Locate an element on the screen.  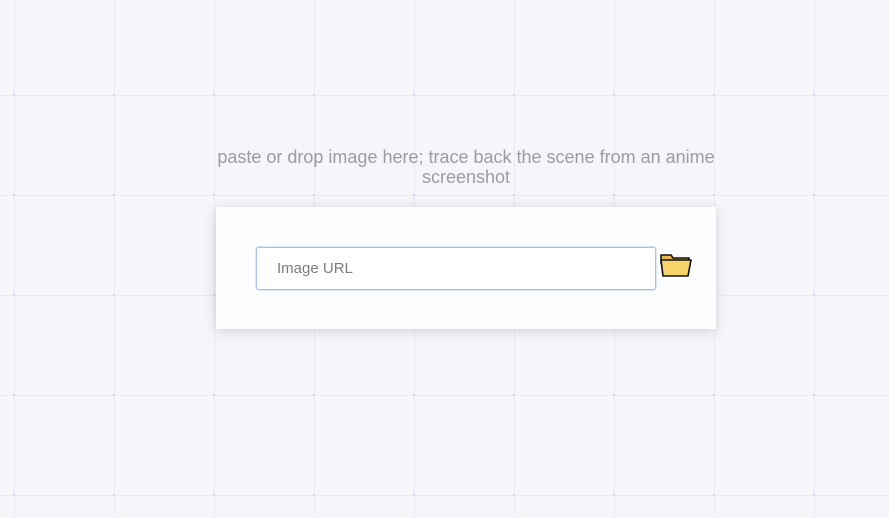
open-file-button is located at coordinates (676, 265).